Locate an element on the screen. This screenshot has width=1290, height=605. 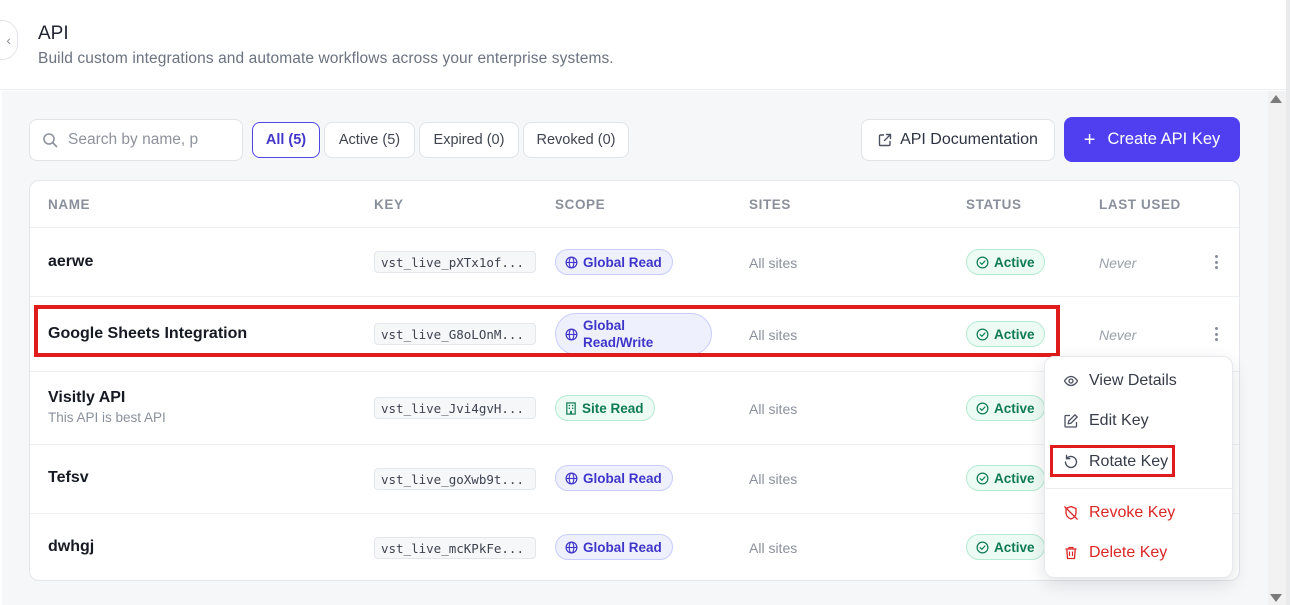
create-api-key-label: Create API Key is located at coordinates (1164, 139).